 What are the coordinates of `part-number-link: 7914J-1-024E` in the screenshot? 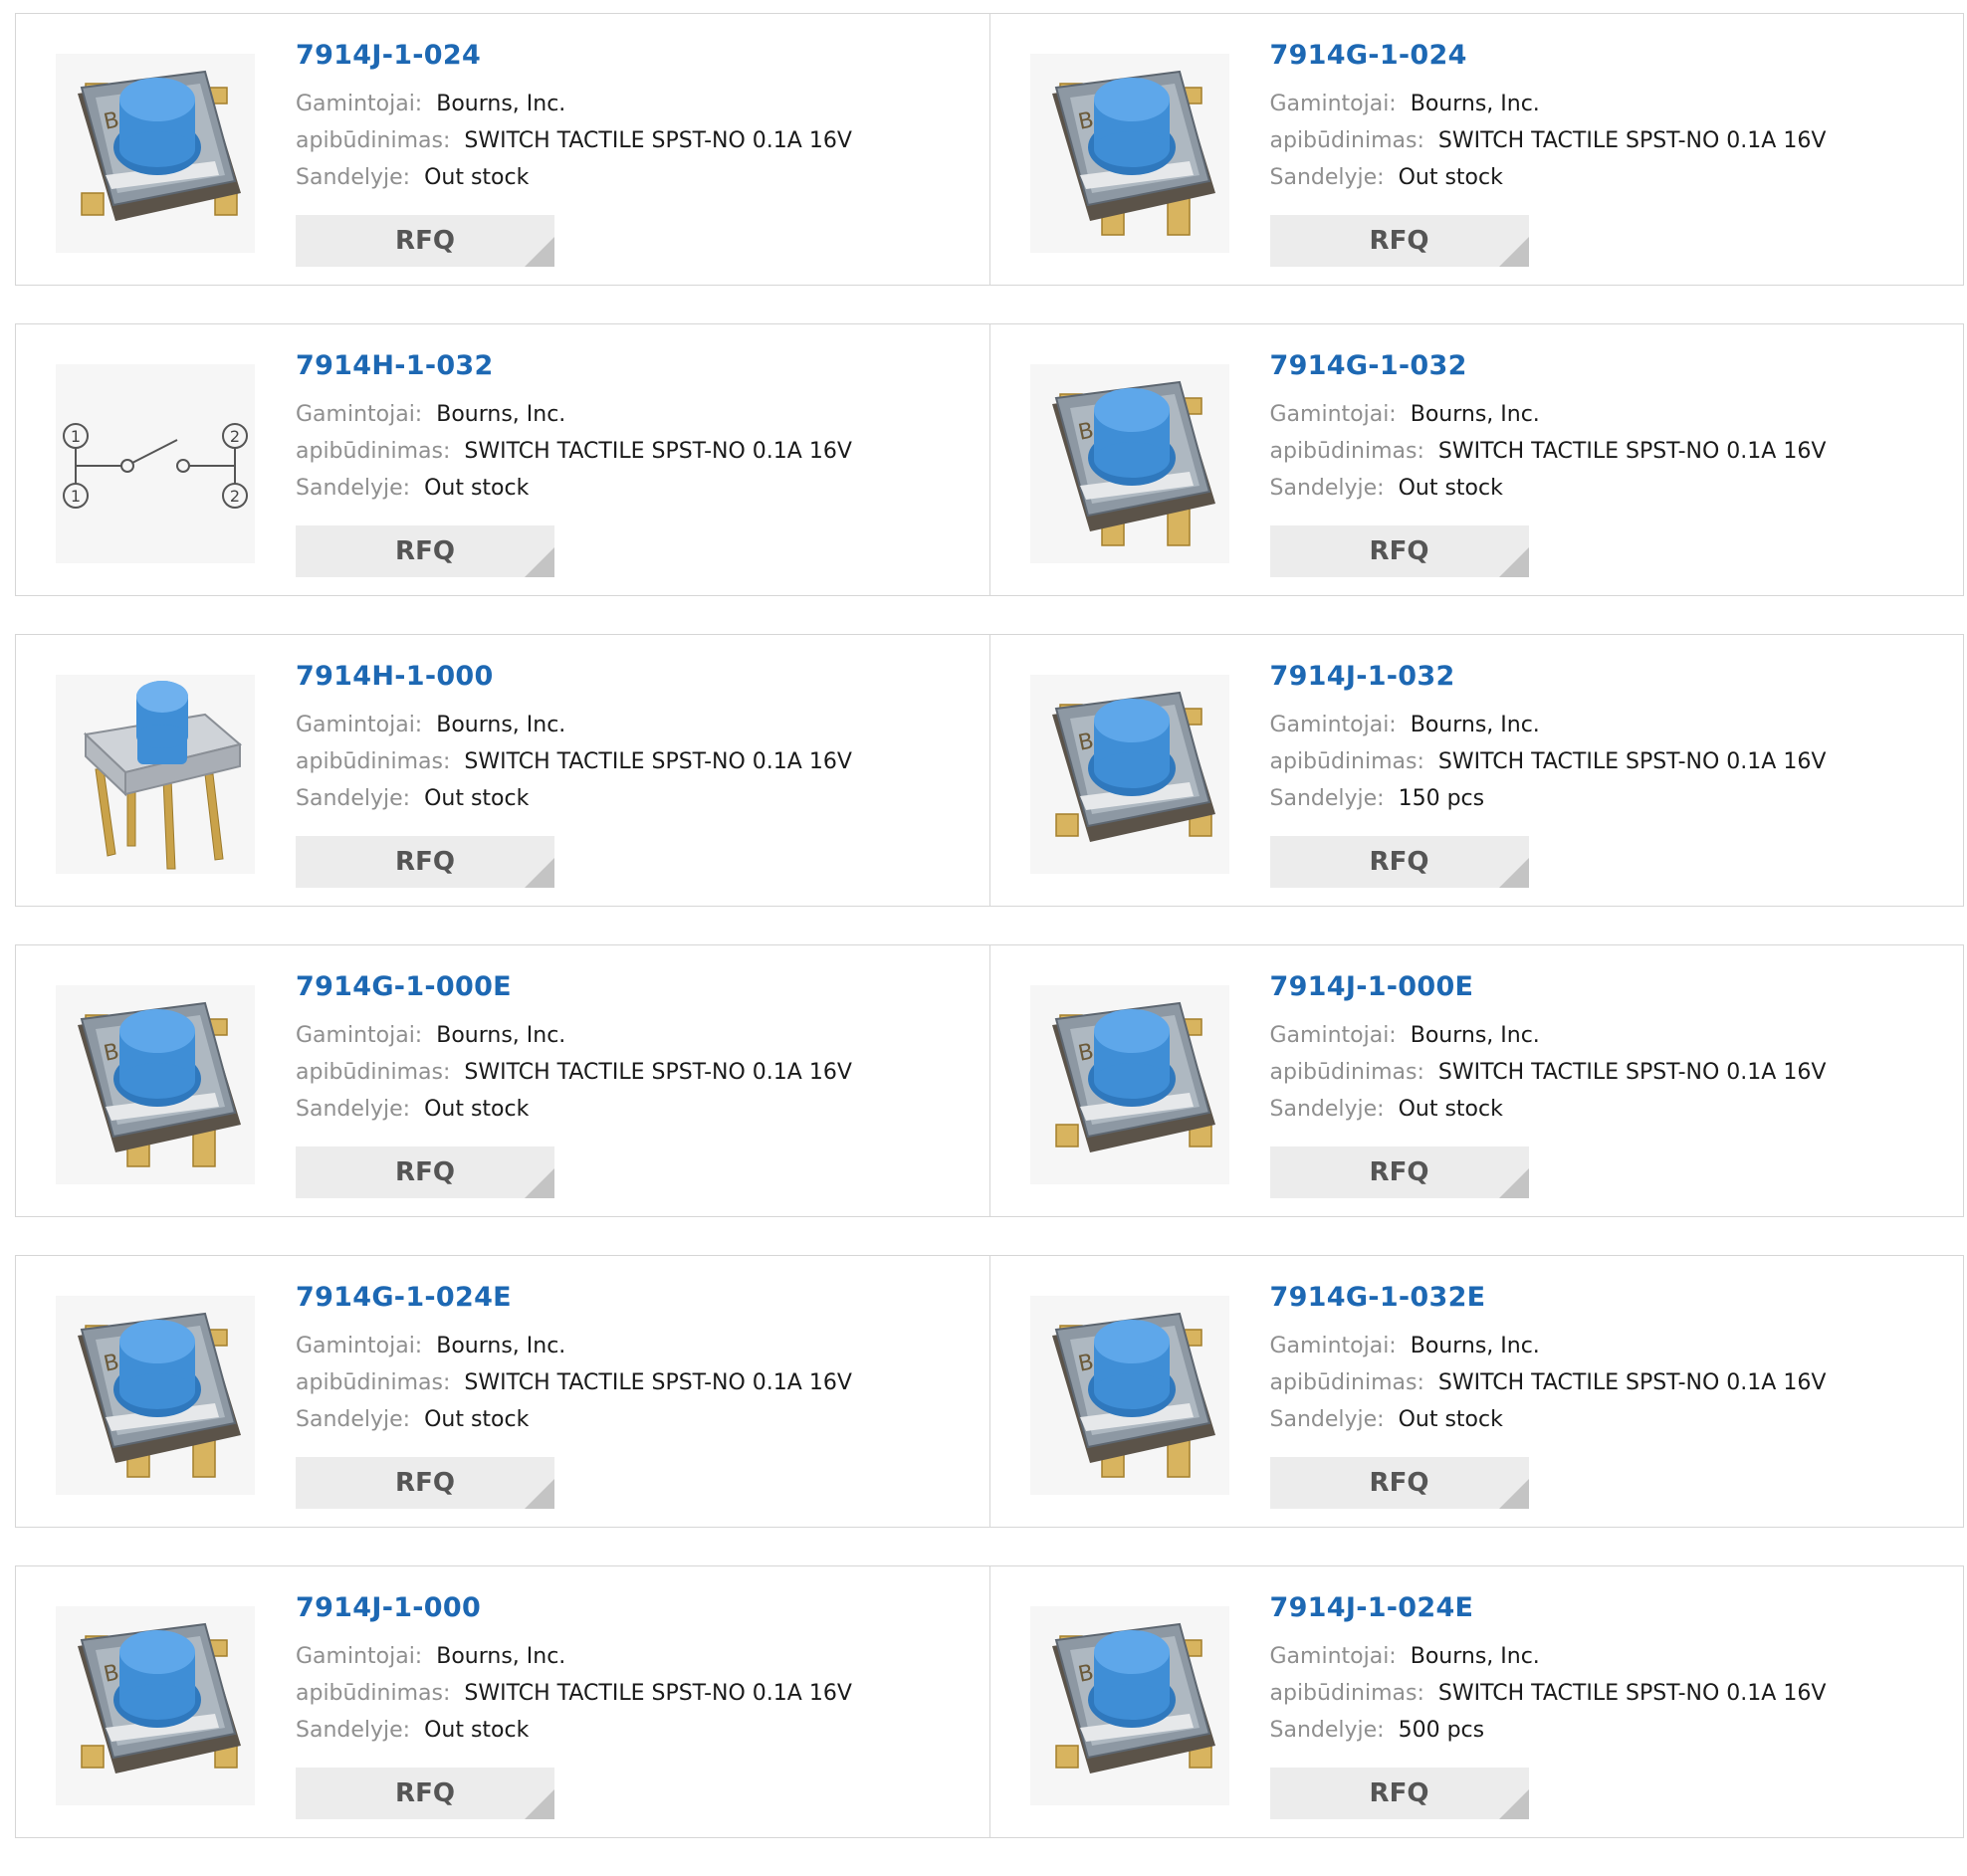 It's located at (1612, 1607).